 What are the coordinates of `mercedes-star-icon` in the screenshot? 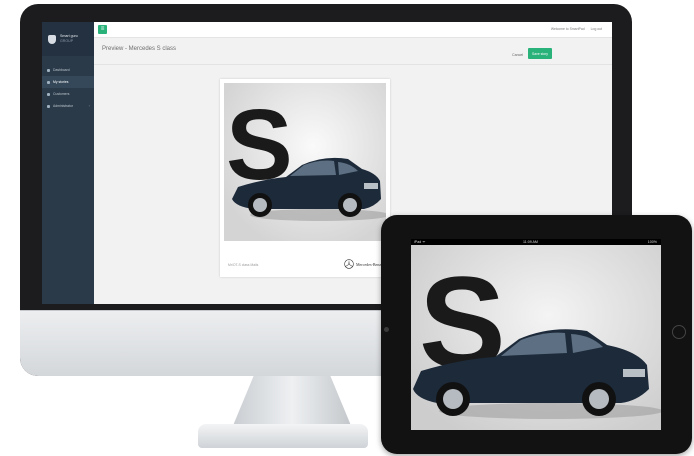 It's located at (349, 264).